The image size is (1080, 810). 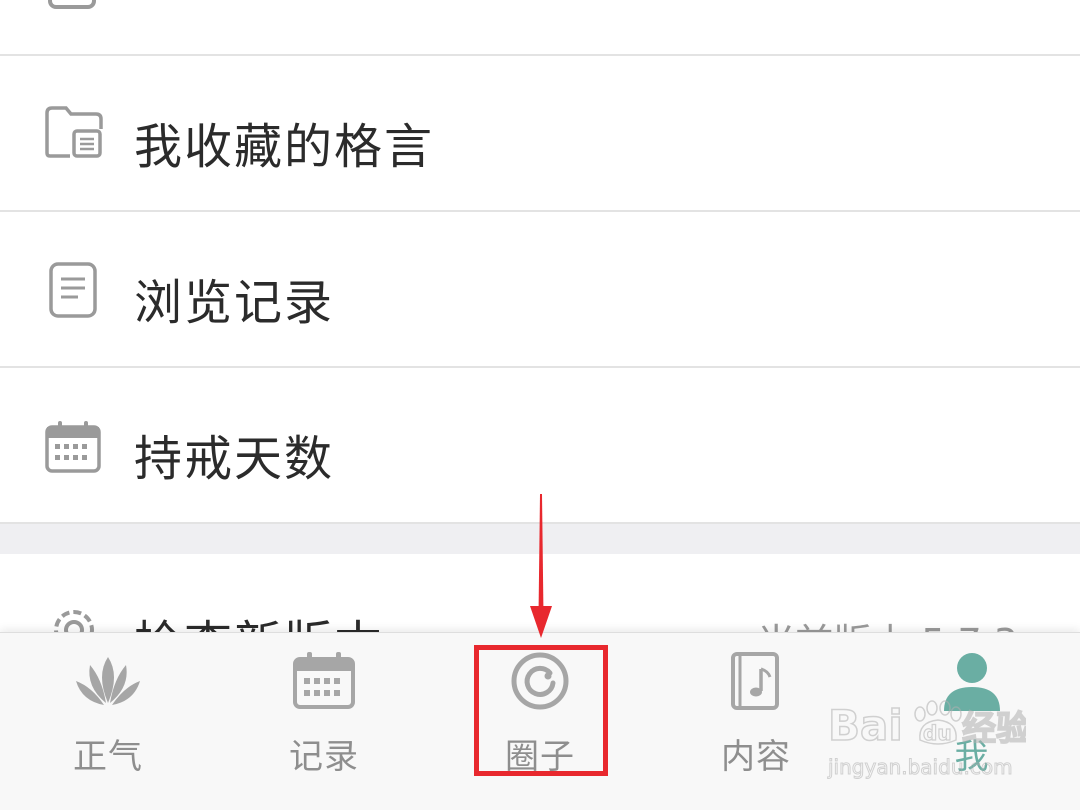 What do you see at coordinates (937, 733) in the screenshot?
I see `svg-text: du` at bounding box center [937, 733].